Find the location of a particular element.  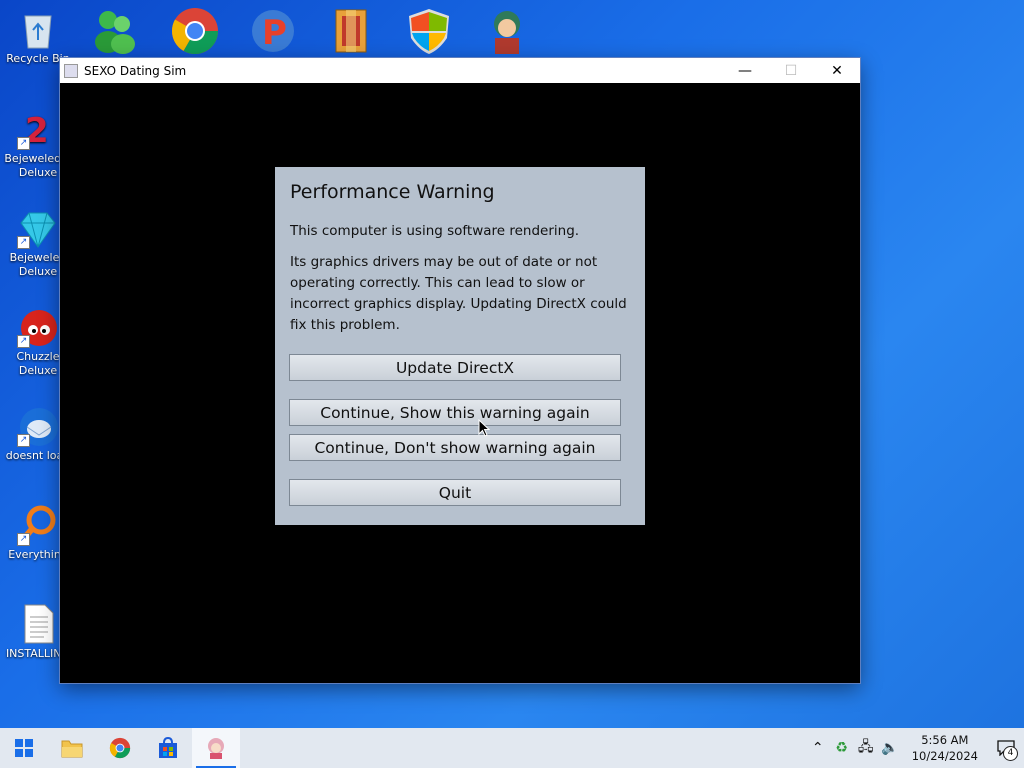

game-character-icon is located at coordinates (507, 31).